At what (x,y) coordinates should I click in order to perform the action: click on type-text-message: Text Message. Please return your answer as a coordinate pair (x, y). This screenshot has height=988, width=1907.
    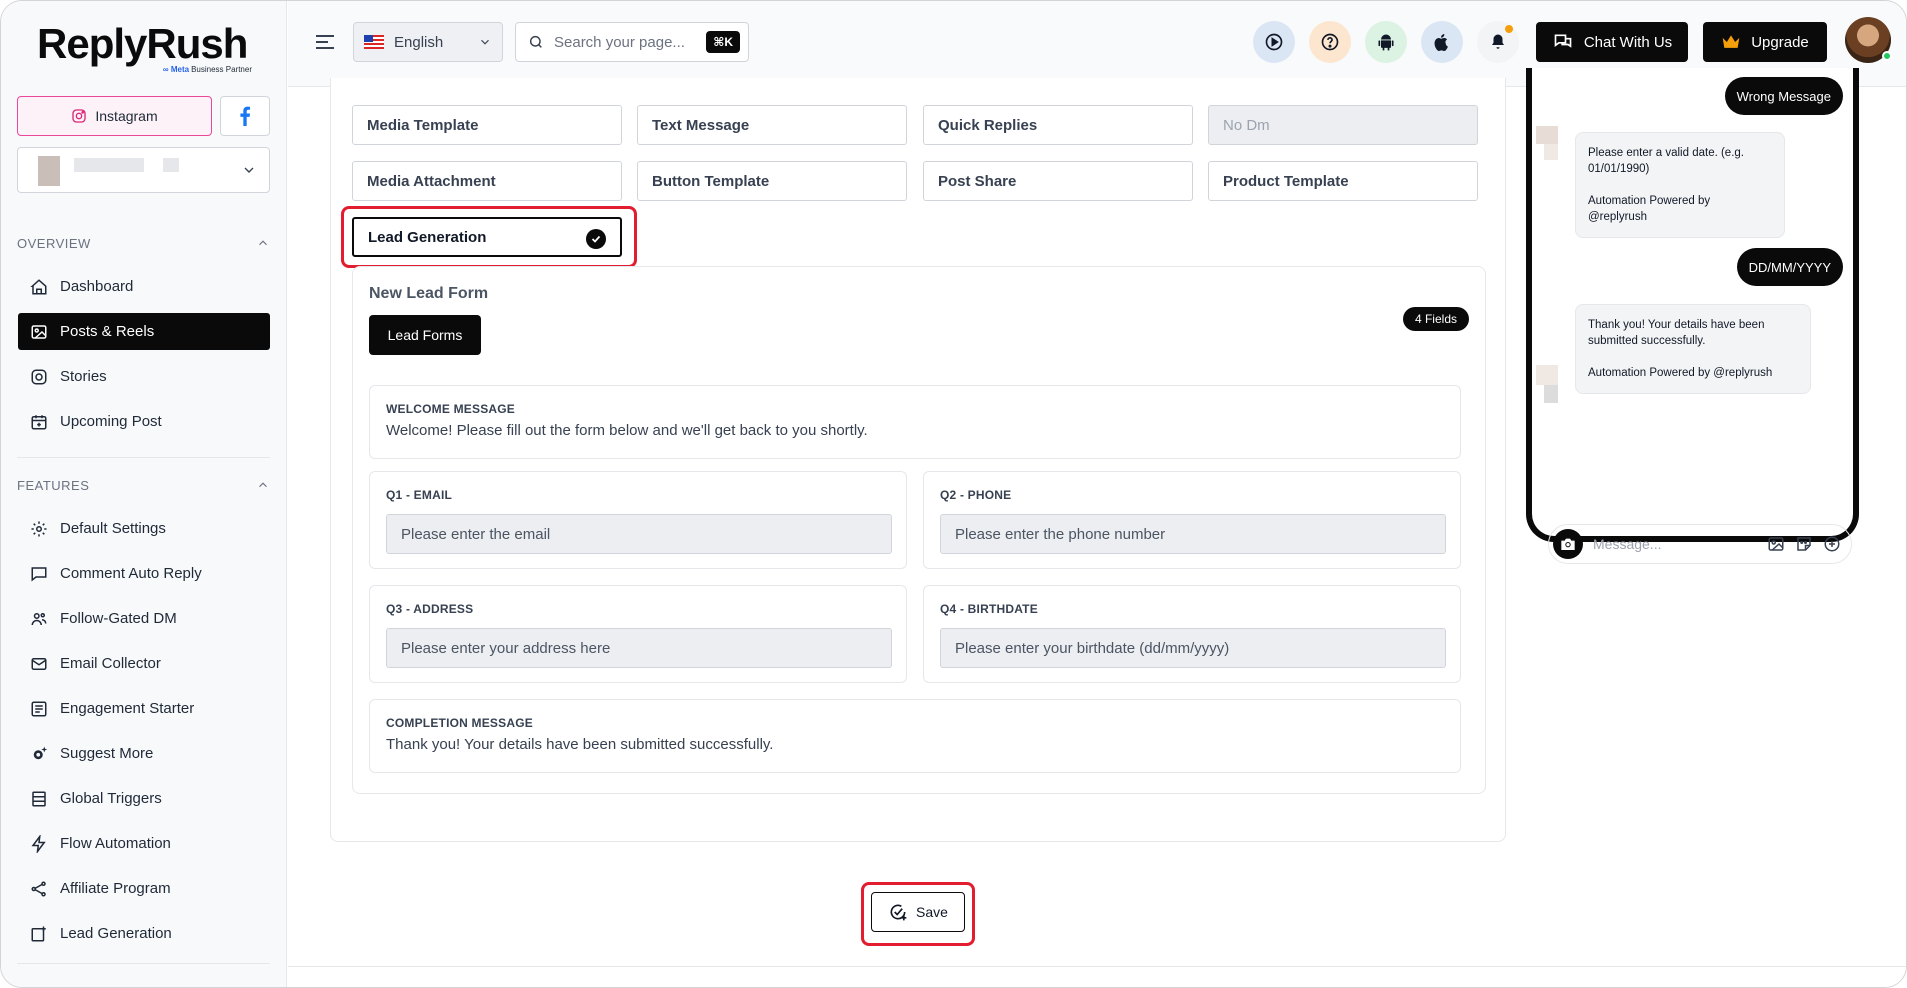
    Looking at the image, I should click on (772, 125).